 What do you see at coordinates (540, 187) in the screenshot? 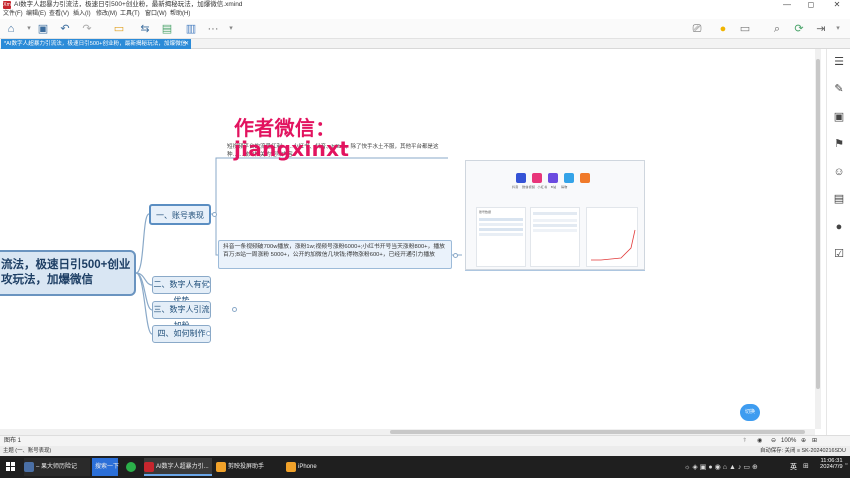
I see `app-labels: 抖音 微信视频 小红书 B站 得物` at bounding box center [540, 187].